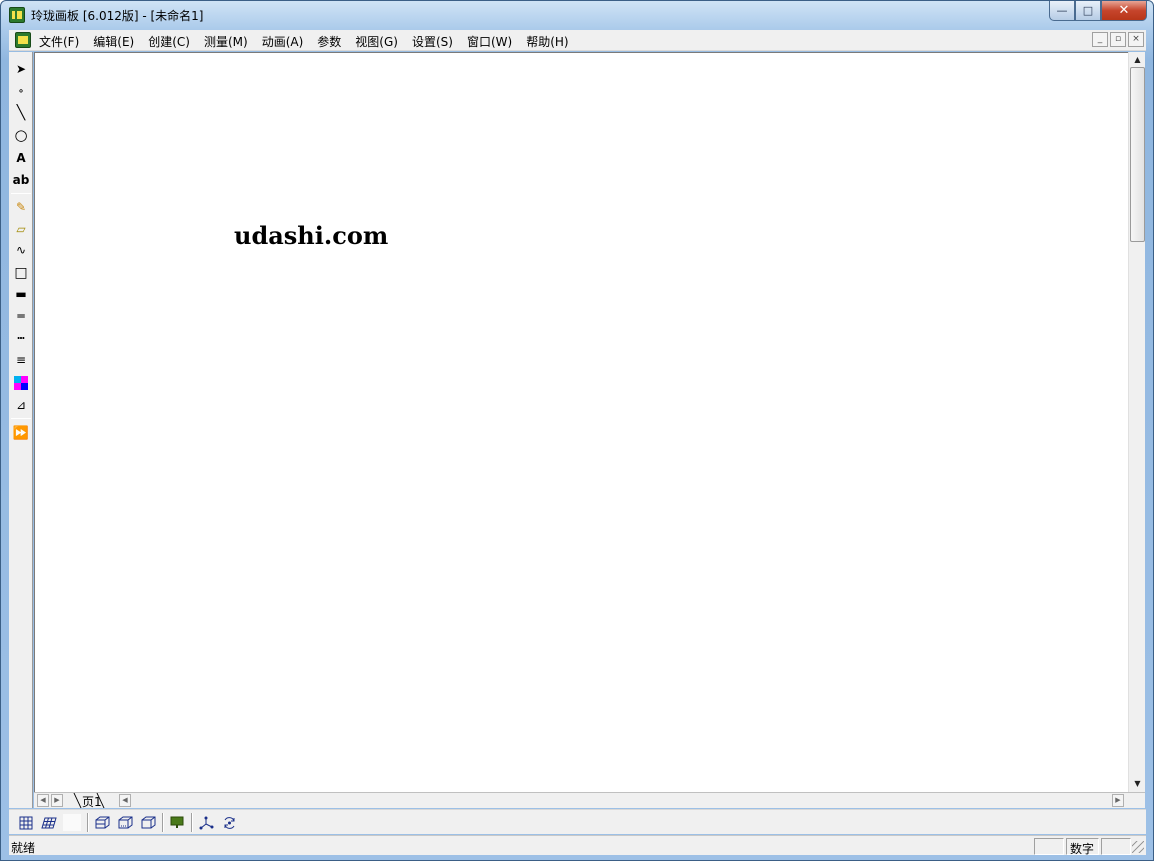 This screenshot has height=861, width=1154. I want to click on page-tab-bar: ◀ ▶ 页1 ◀ ▶, so click(589, 800).